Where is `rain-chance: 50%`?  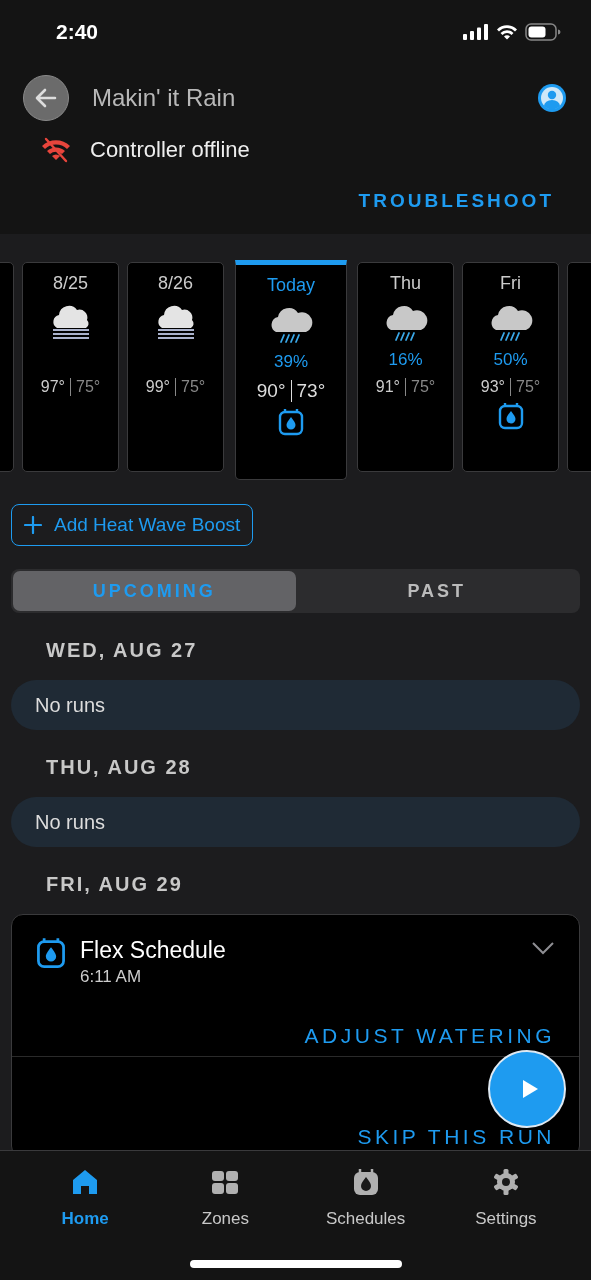 rain-chance: 50% is located at coordinates (510, 360).